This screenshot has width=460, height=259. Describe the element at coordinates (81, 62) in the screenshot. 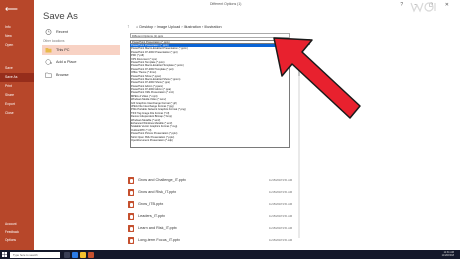

I see `location-add-place: Add a Place` at that location.